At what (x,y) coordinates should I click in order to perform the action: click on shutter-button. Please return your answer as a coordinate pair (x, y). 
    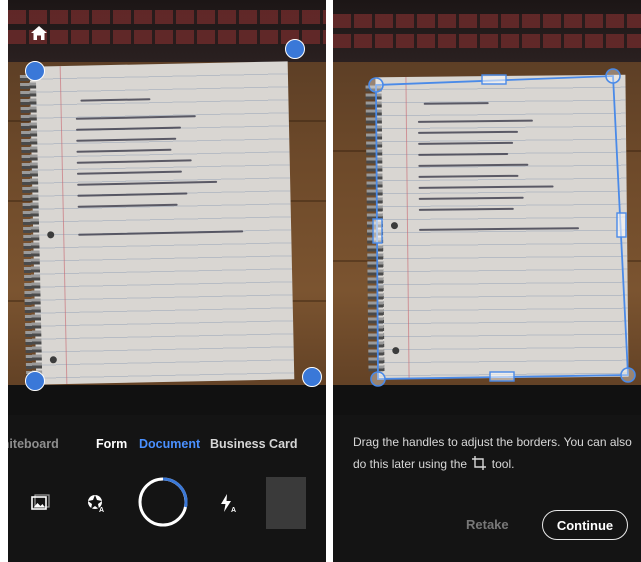
    Looking at the image, I should click on (163, 502).